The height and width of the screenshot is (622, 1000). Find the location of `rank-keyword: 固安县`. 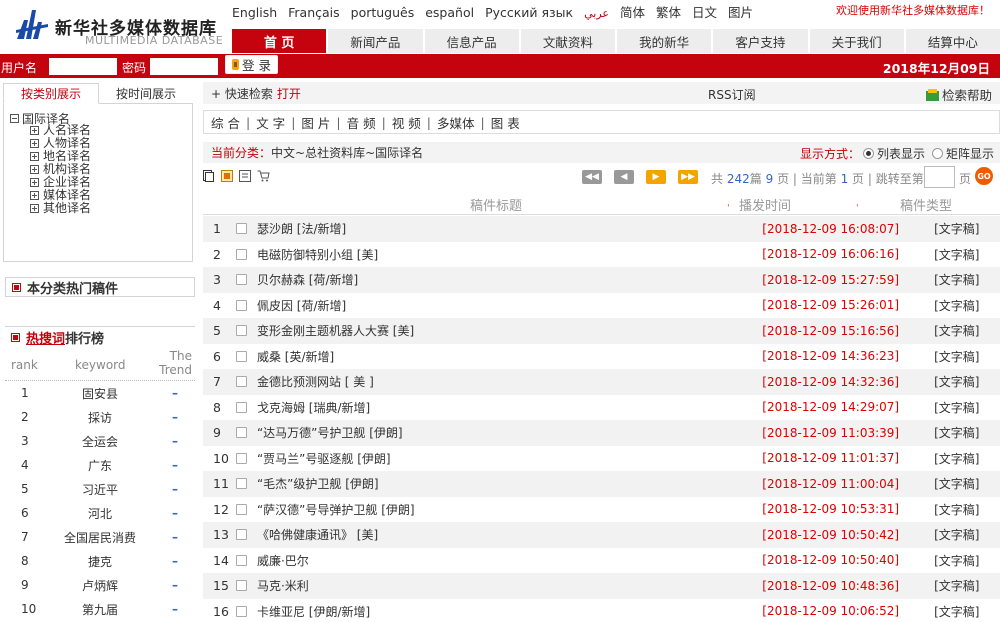

rank-keyword: 固安县 is located at coordinates (100, 393).